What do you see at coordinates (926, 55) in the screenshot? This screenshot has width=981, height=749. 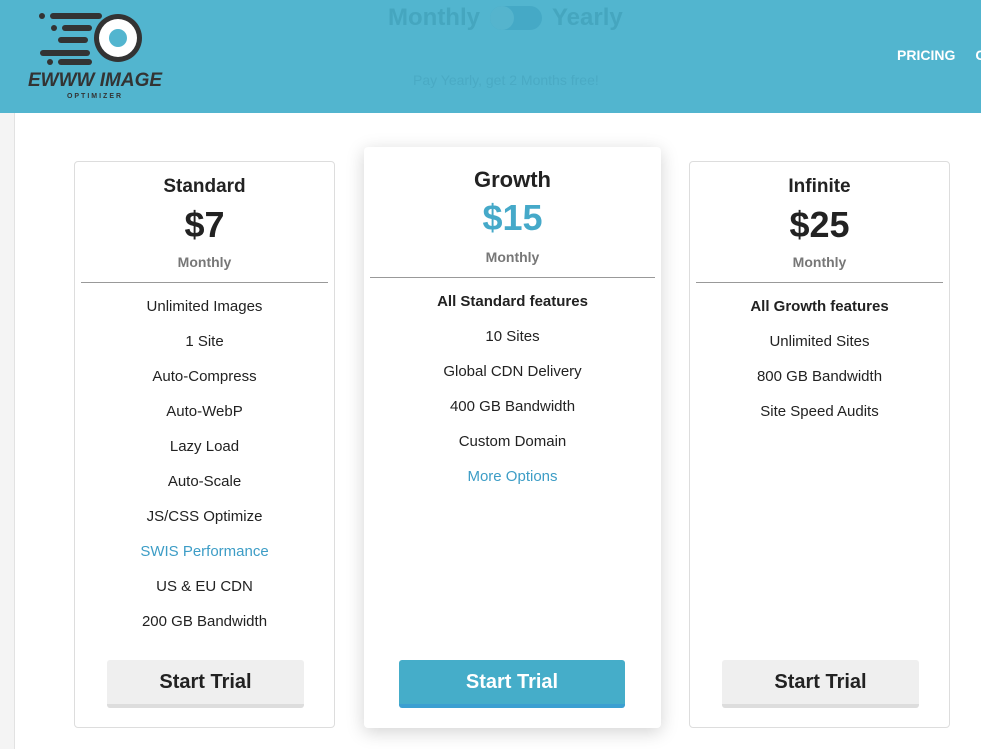 I see `nav-pricing: PRICING` at bounding box center [926, 55].